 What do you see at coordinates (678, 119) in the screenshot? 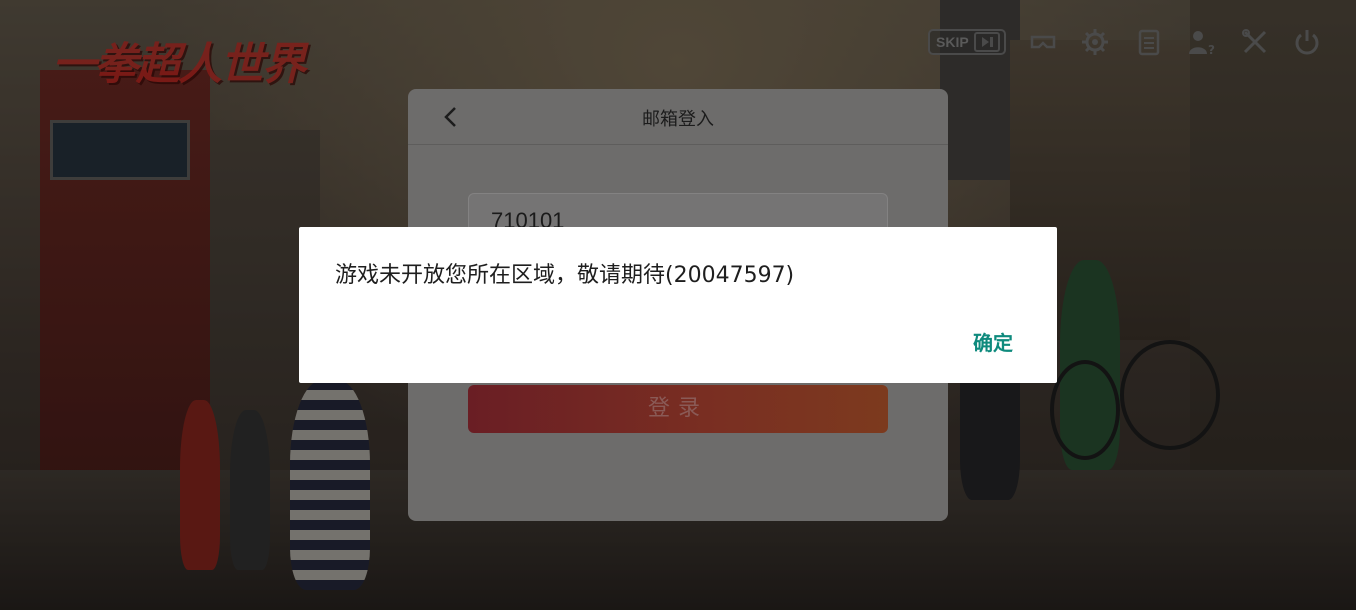
I see `login-title: 邮箱登入` at bounding box center [678, 119].